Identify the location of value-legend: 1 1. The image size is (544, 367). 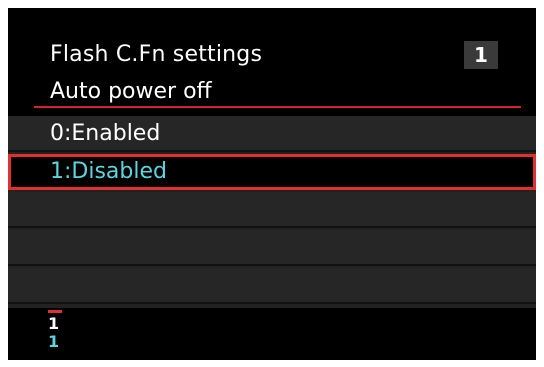
(56, 333).